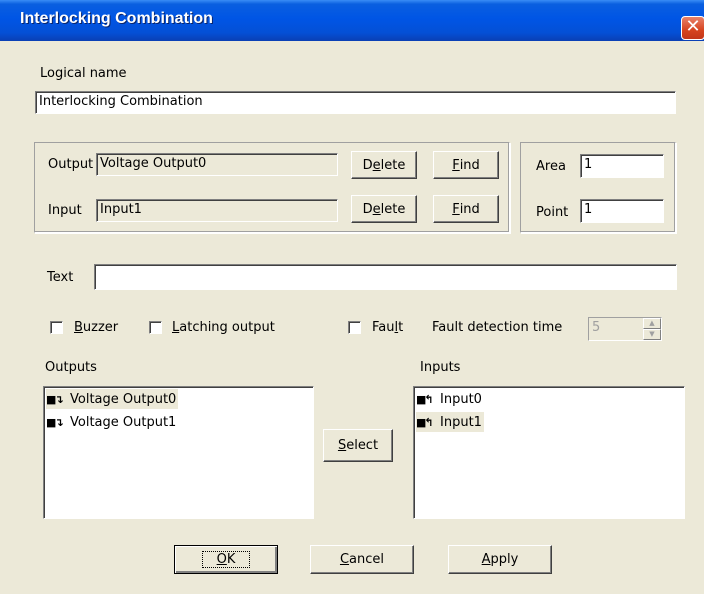 The width and height of the screenshot is (704, 594). I want to click on spin-up-icon: ▲, so click(652, 323).